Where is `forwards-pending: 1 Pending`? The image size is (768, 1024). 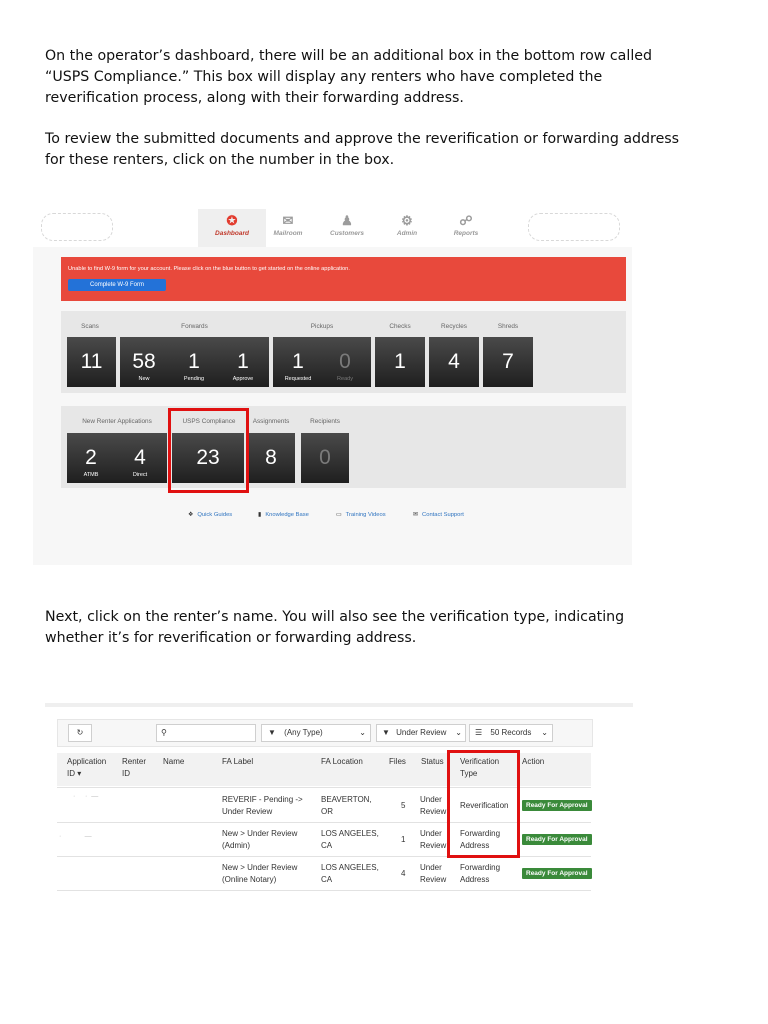 forwards-pending: 1 Pending is located at coordinates (194, 366).